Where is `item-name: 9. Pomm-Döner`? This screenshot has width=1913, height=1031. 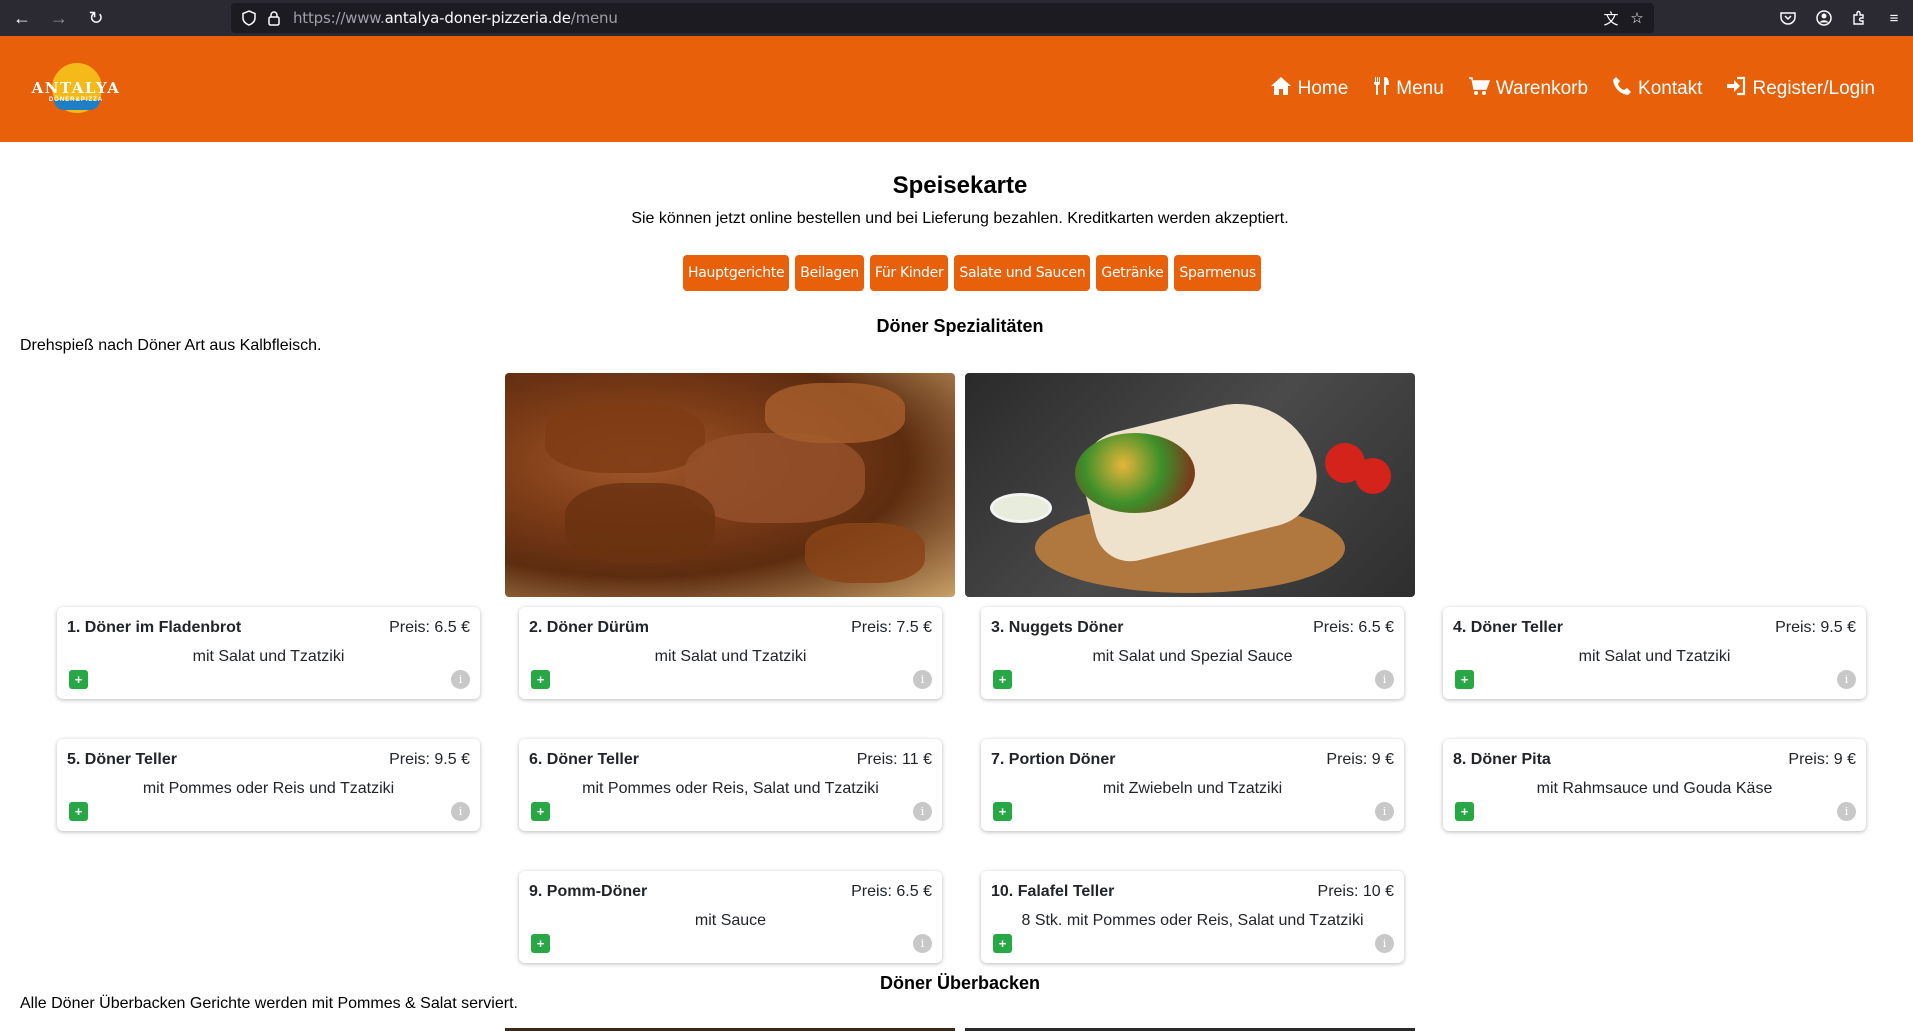
item-name: 9. Pomm-Döner is located at coordinates (588, 891).